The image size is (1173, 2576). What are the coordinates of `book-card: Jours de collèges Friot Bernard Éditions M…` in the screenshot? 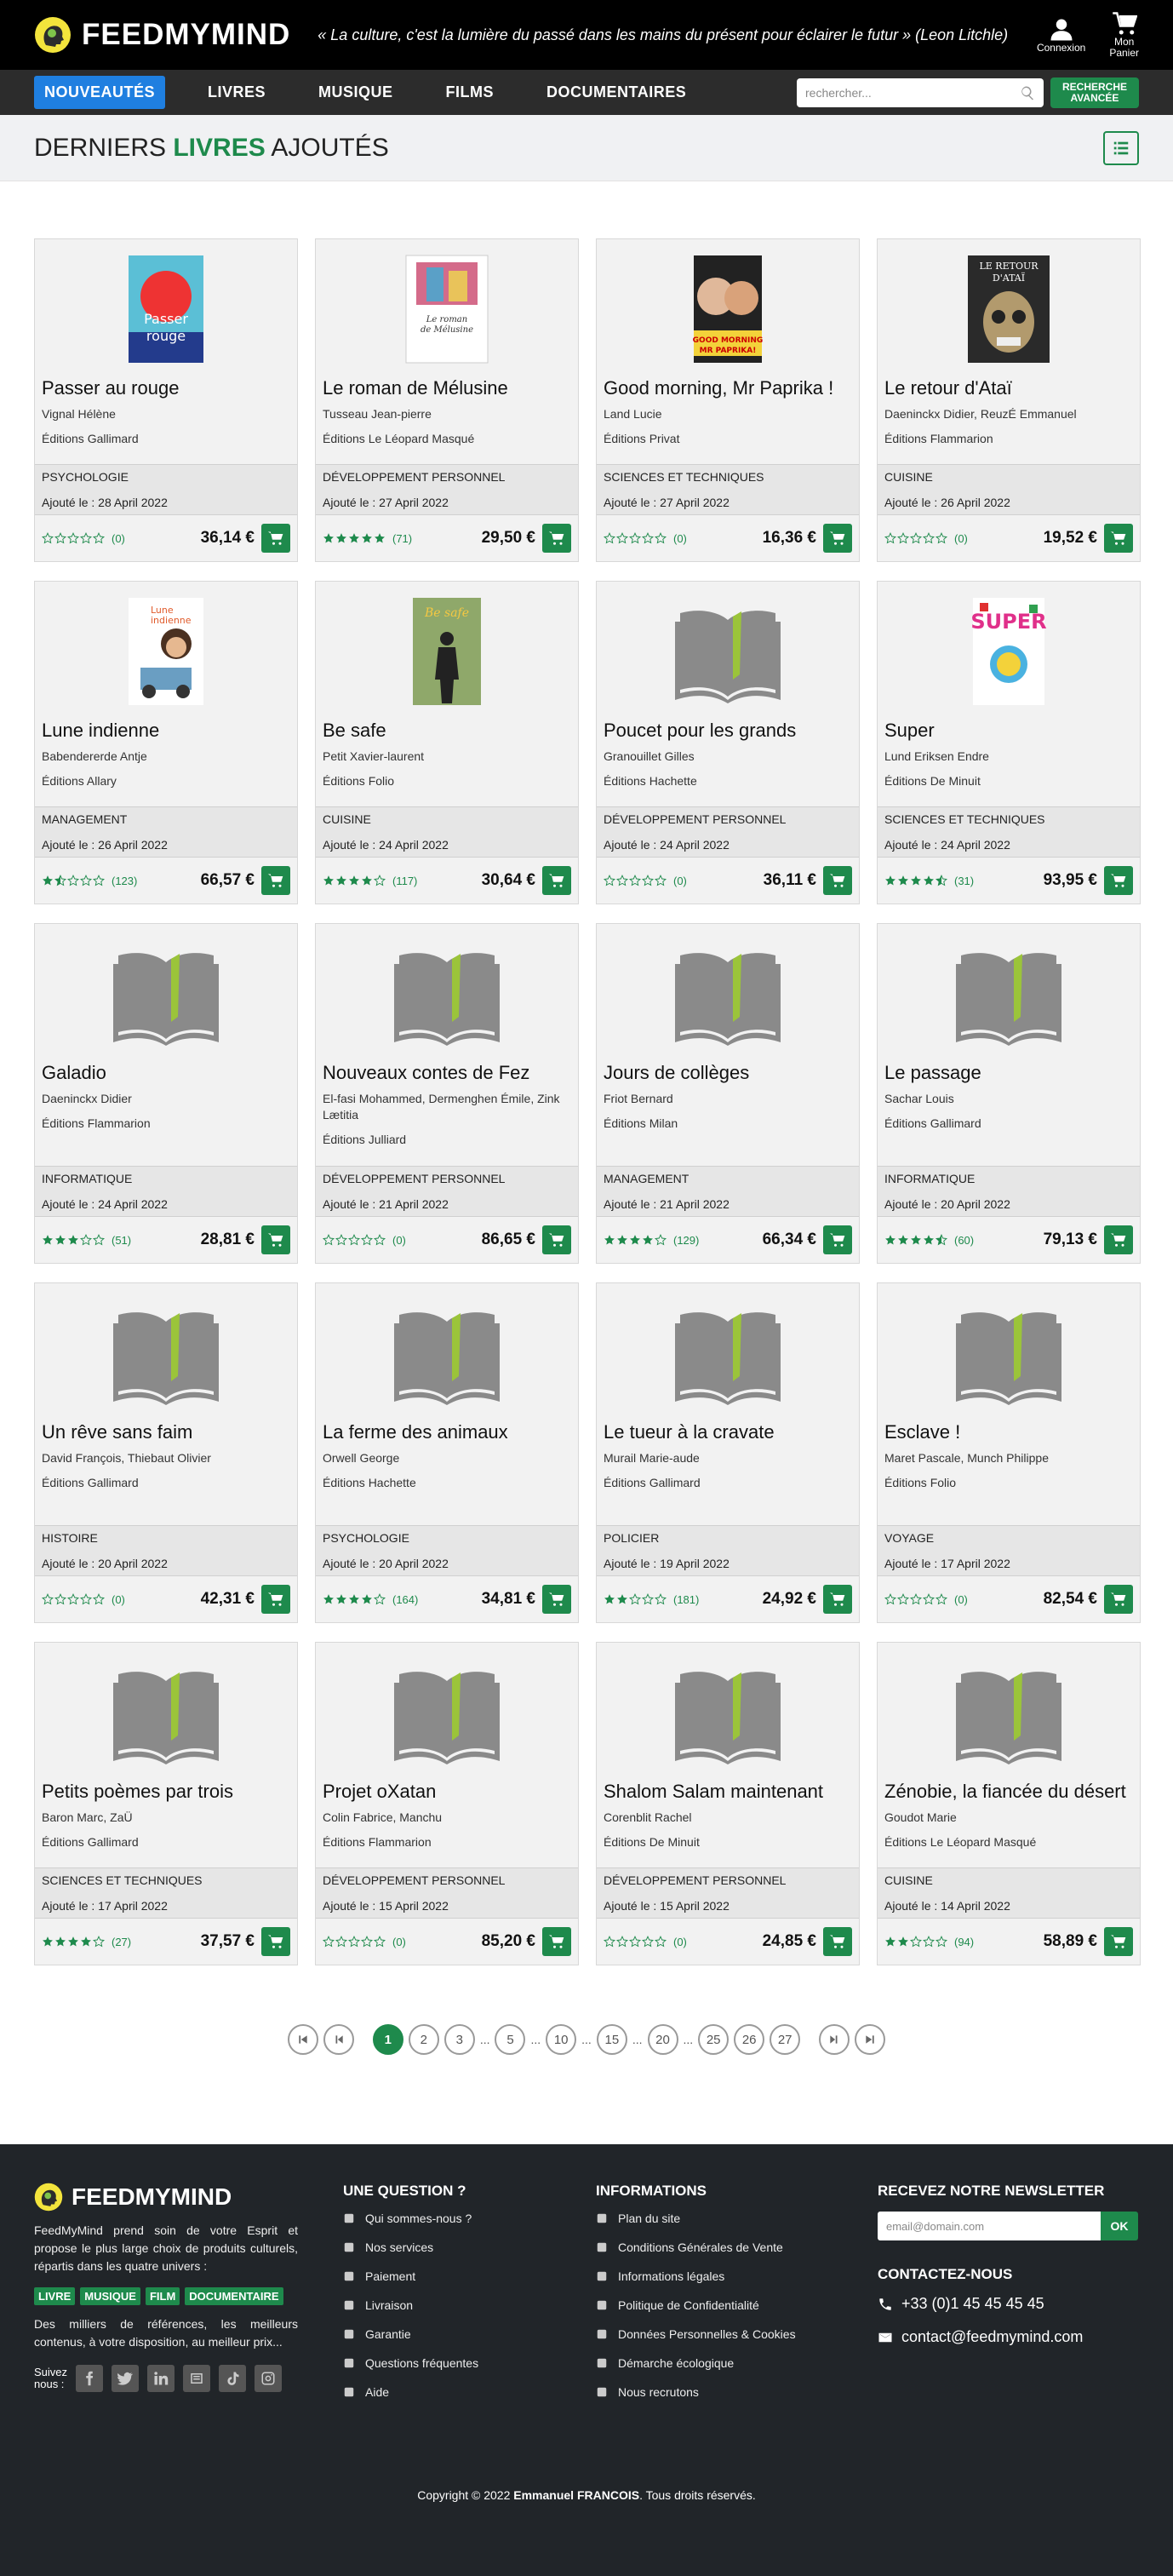 It's located at (728, 1093).